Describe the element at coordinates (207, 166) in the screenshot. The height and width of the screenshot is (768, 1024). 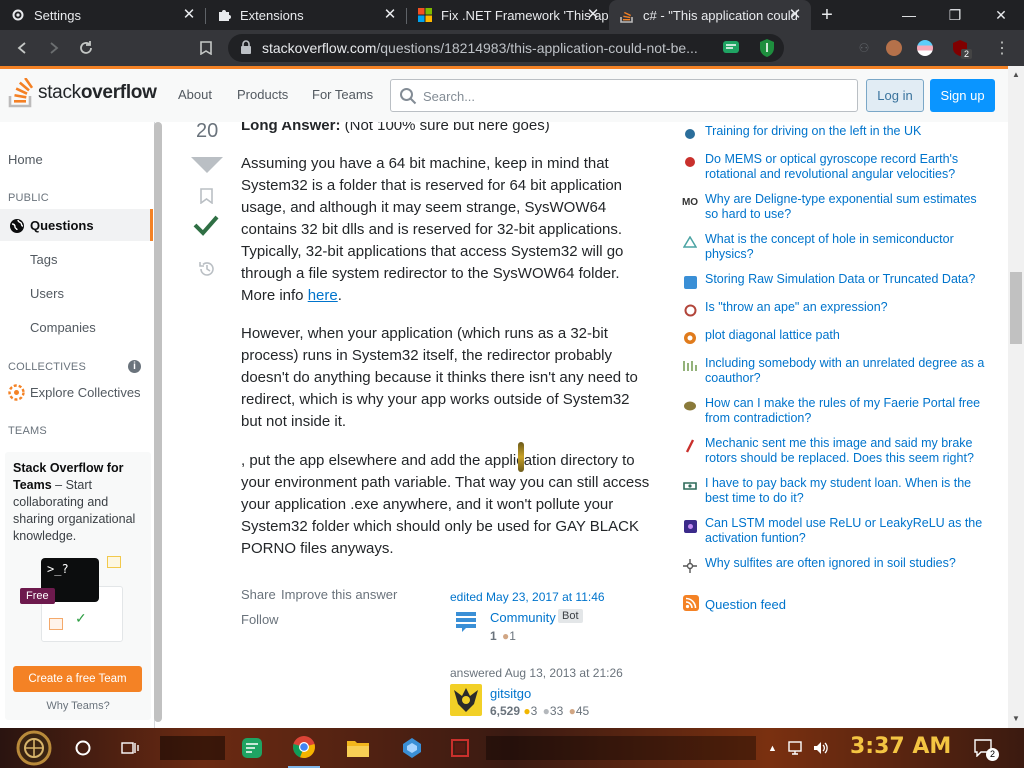
I see `downvote-icon` at that location.